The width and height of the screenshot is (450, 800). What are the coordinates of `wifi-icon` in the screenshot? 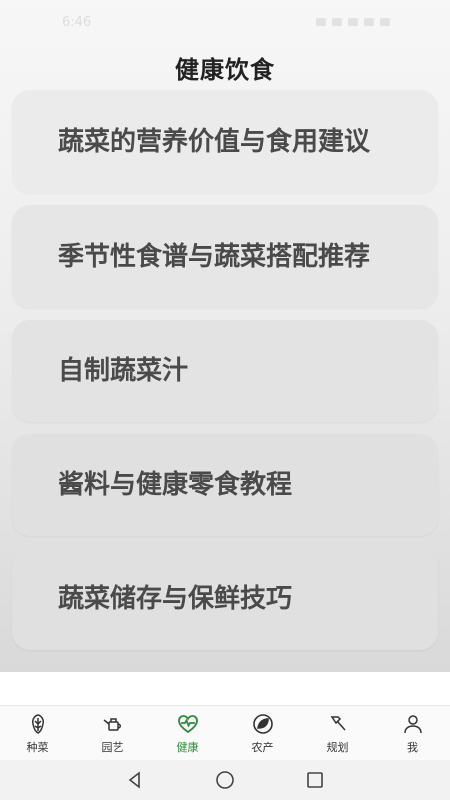 It's located at (353, 22).